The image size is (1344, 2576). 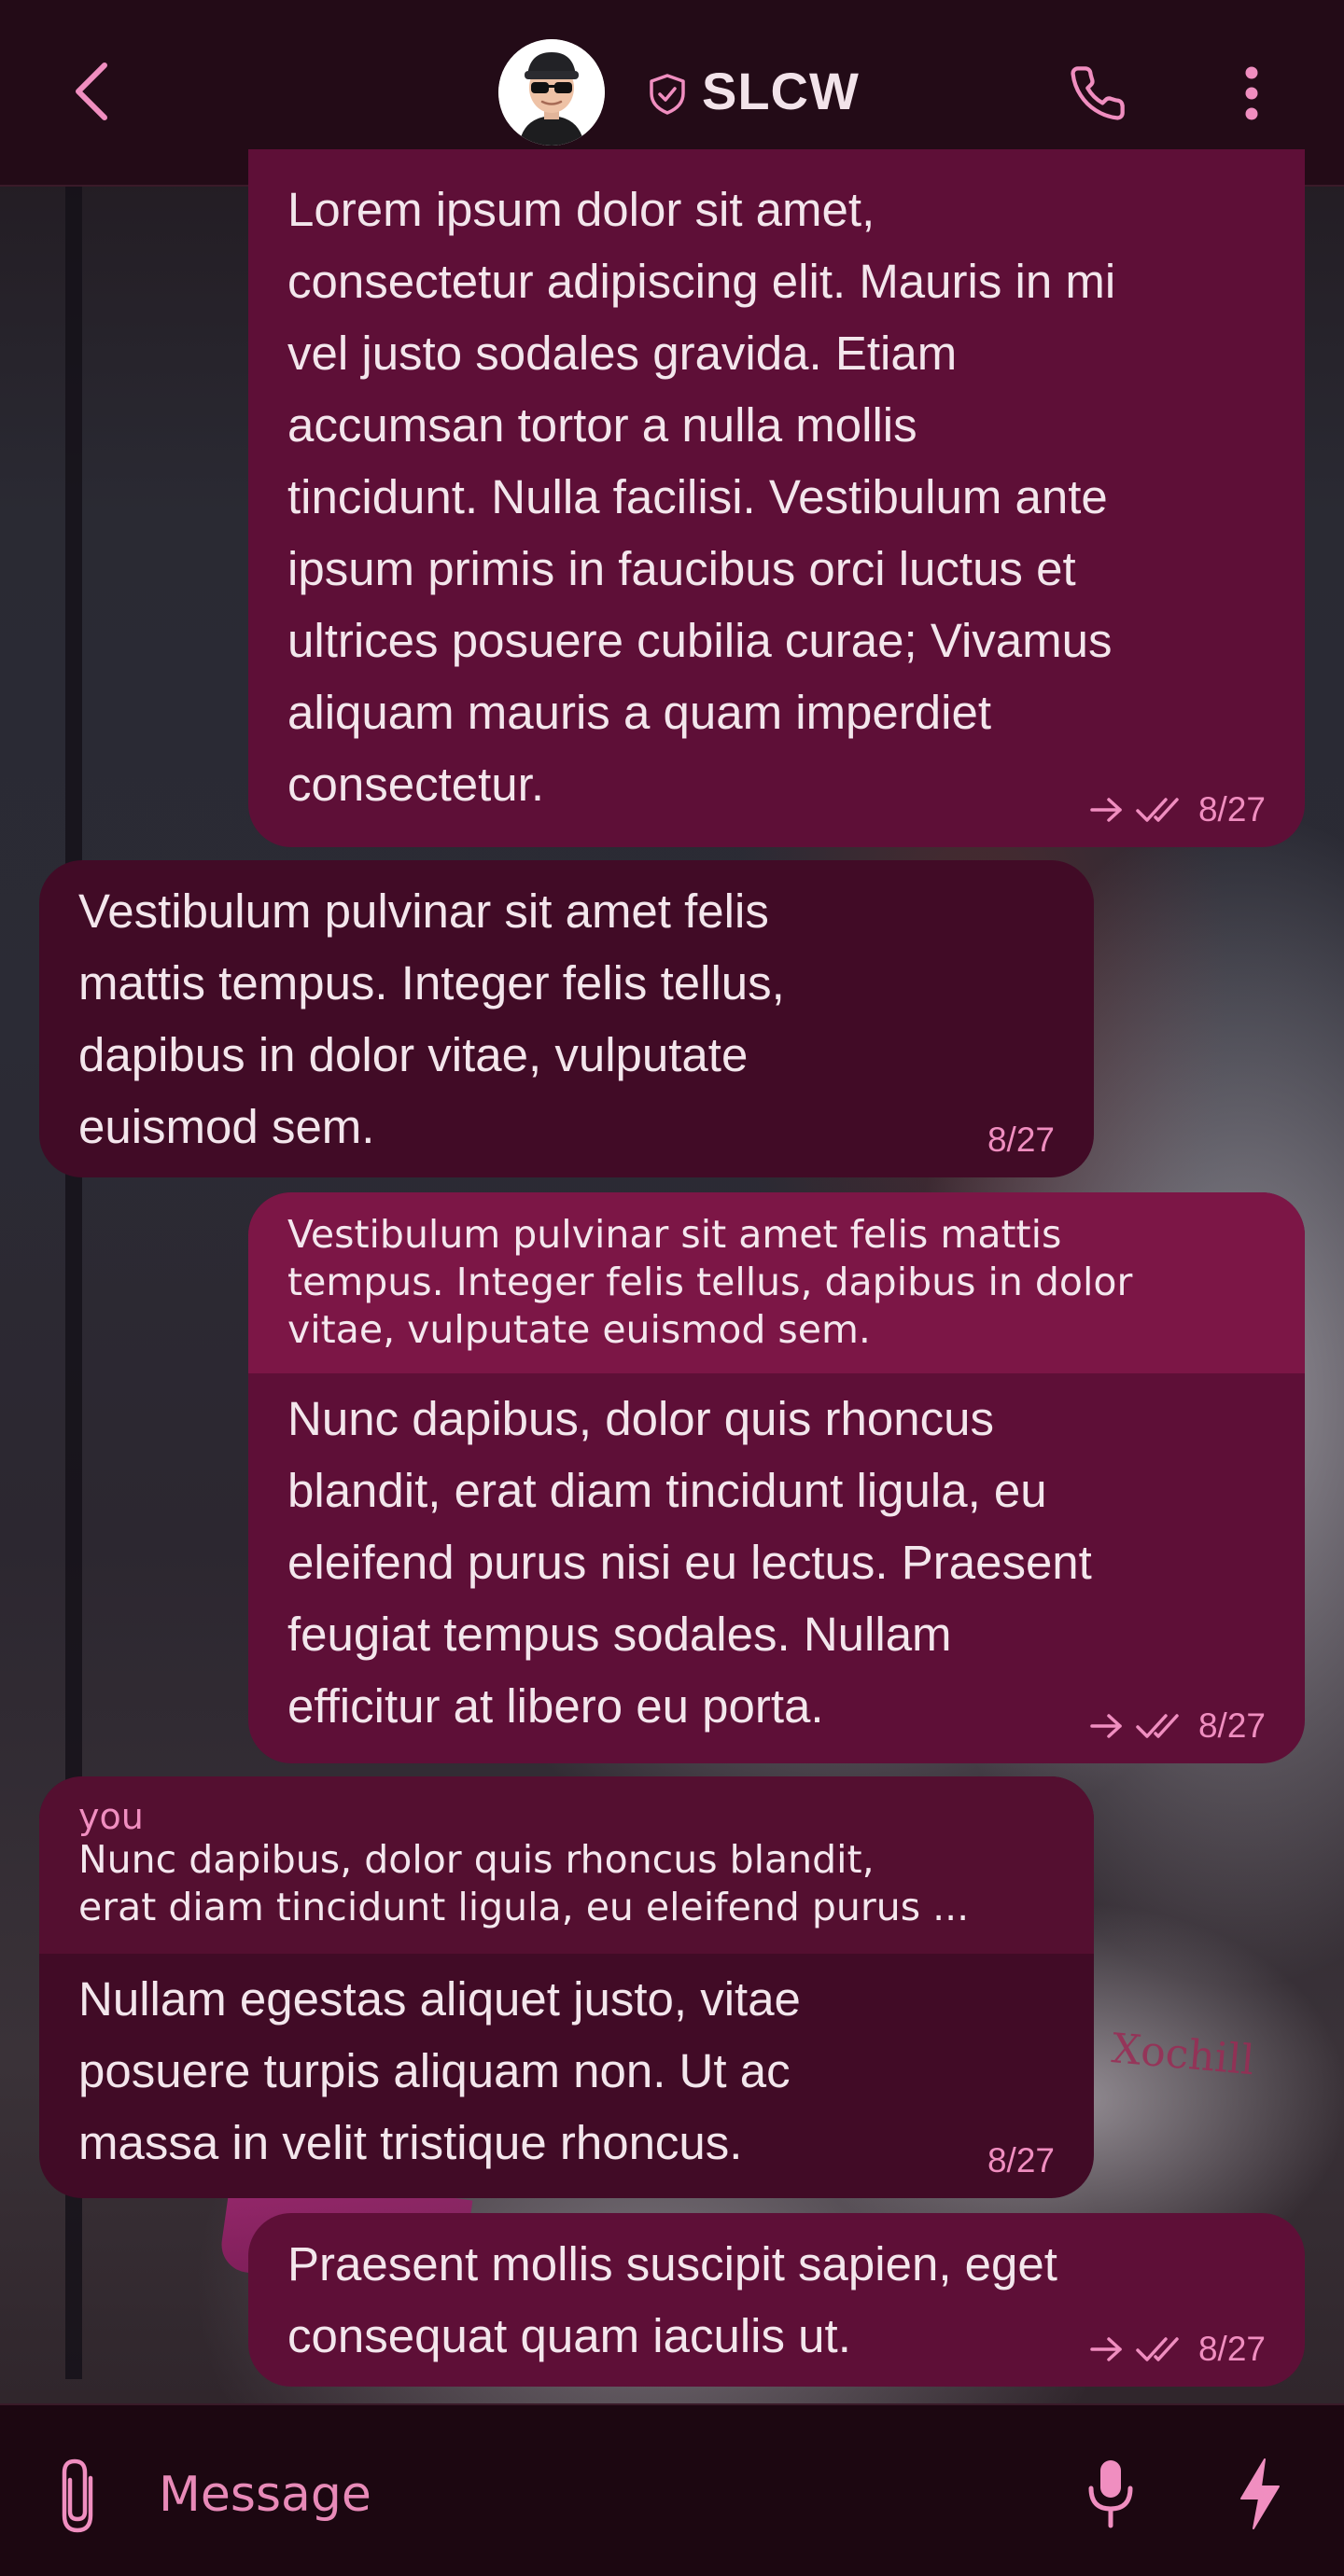 I want to click on attach-button, so click(x=77, y=2496).